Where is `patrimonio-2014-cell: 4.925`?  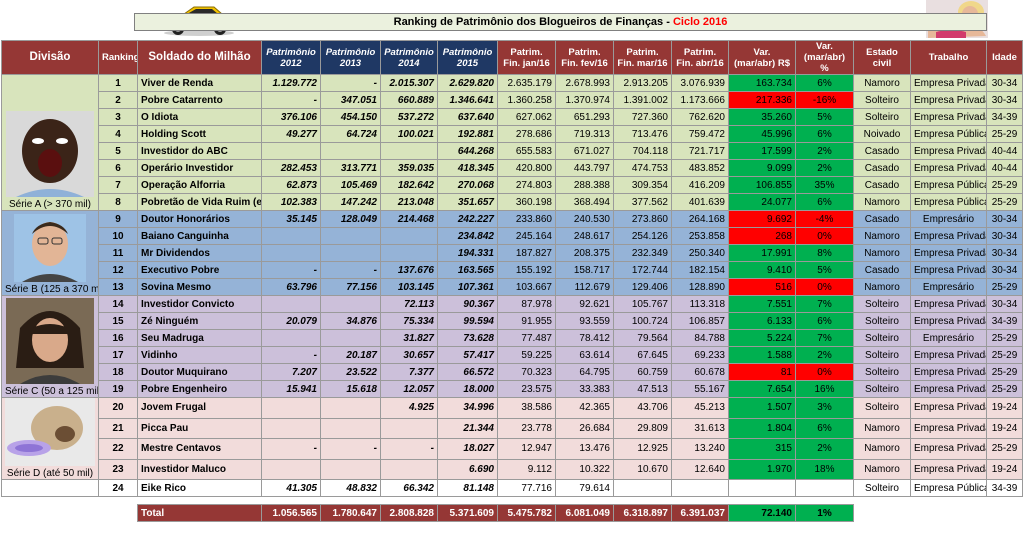
patrimonio-2014-cell: 4.925 is located at coordinates (409, 408).